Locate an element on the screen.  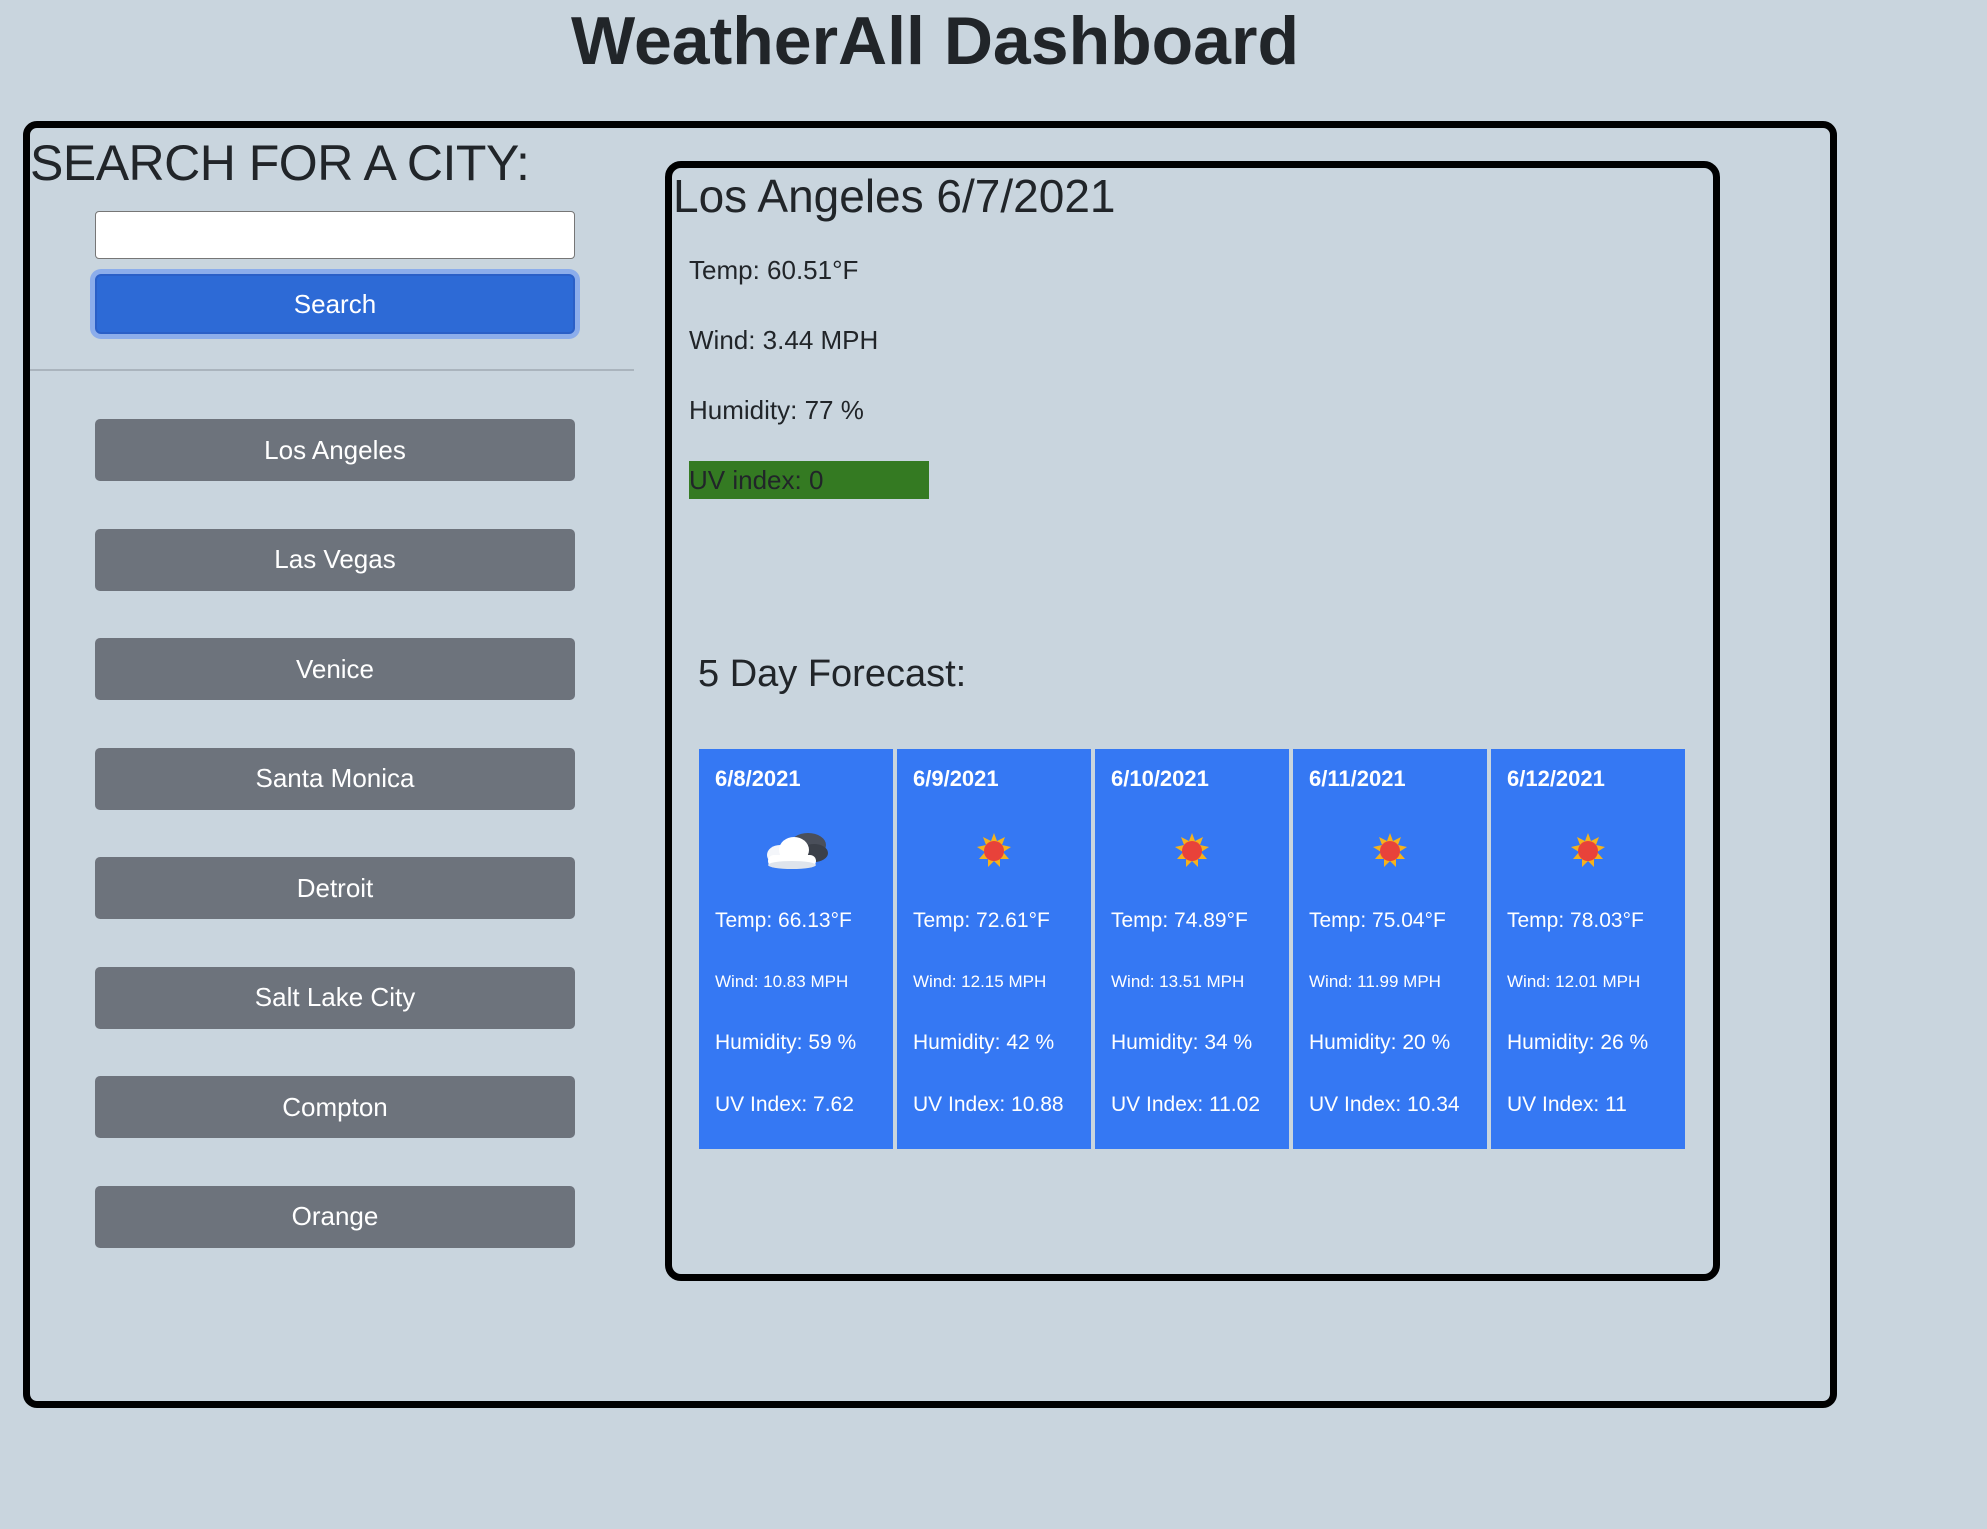
current-temp: Temp: 60.51°F is located at coordinates (774, 270).